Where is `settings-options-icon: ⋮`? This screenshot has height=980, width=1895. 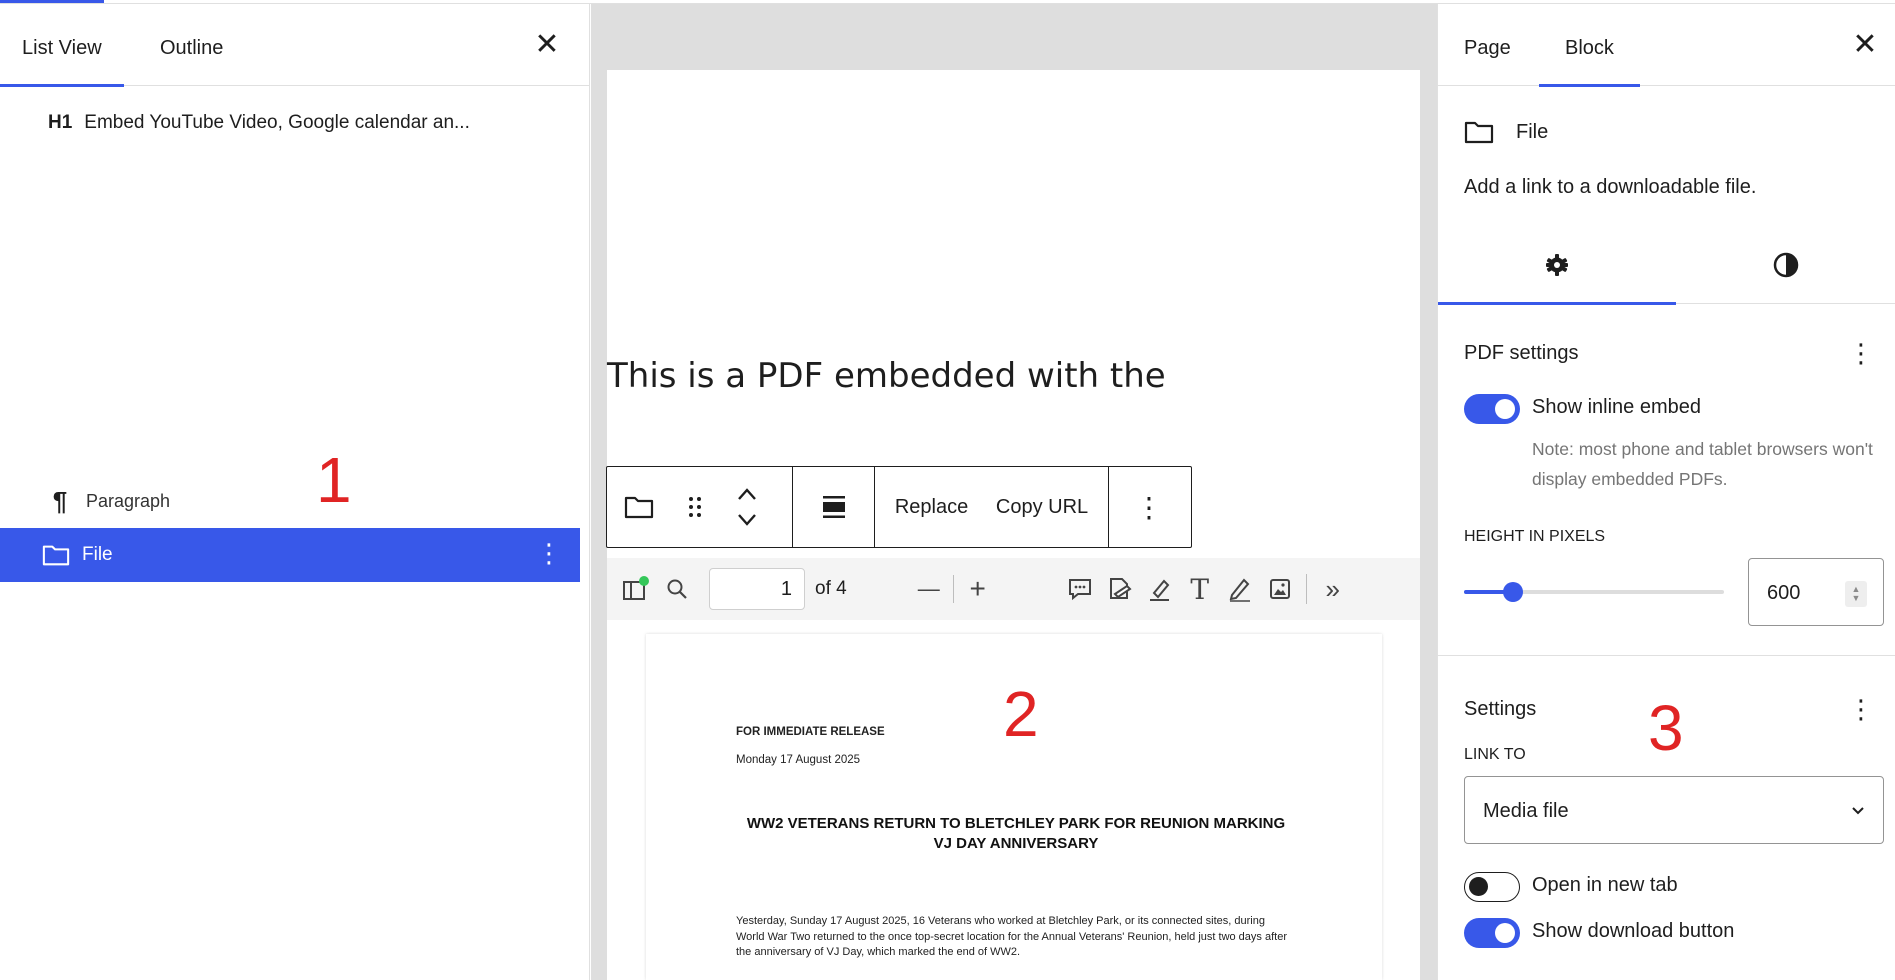 settings-options-icon: ⋮ is located at coordinates (1861, 709).